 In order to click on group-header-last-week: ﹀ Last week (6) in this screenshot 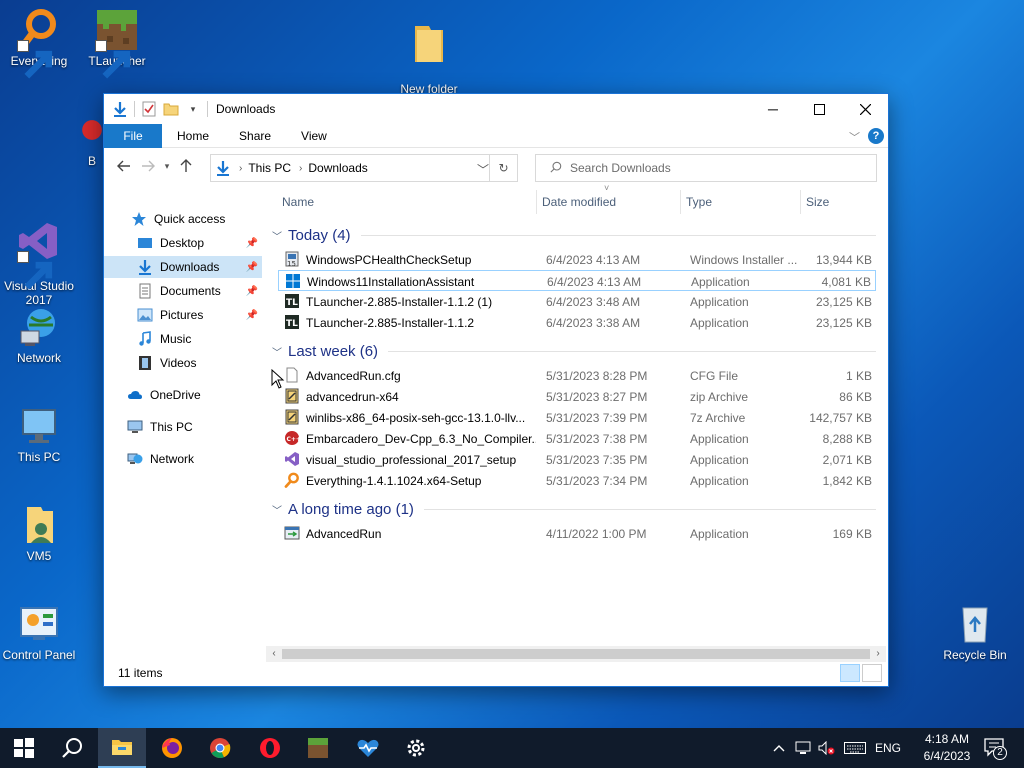, I will do `click(574, 351)`.